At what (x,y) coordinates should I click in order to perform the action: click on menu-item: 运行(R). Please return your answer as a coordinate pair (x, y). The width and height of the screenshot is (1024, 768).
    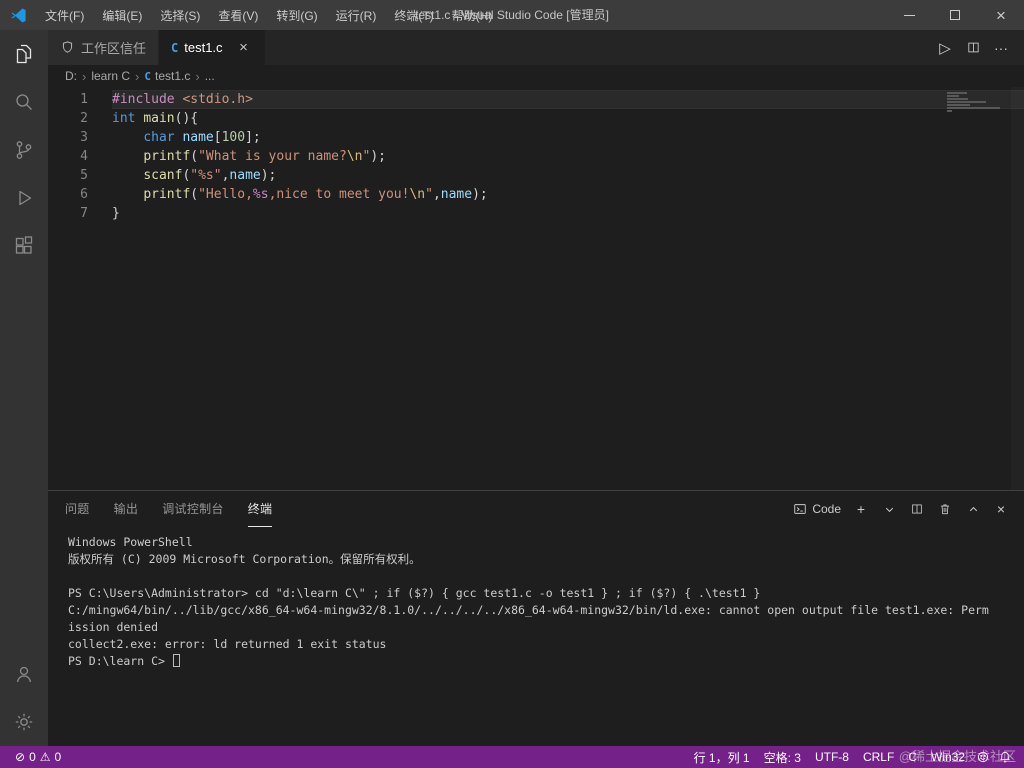
    Looking at the image, I should click on (356, 15).